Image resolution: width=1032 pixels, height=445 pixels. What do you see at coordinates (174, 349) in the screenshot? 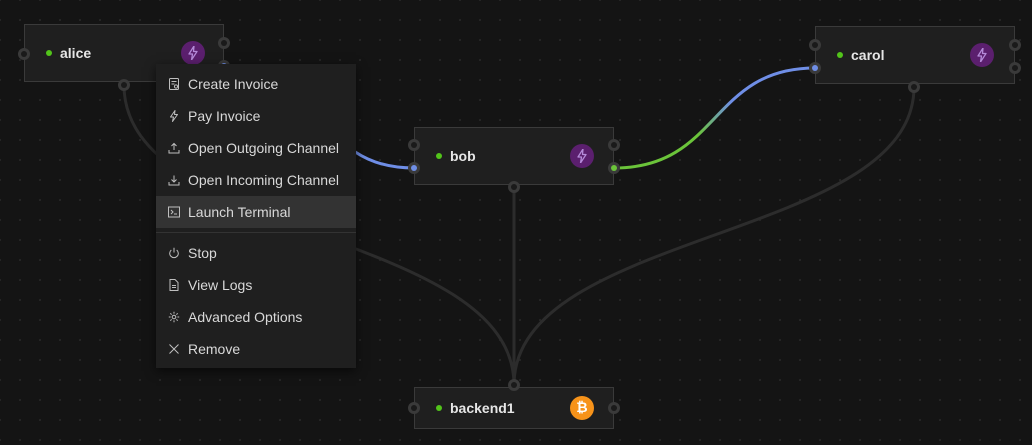
I see `close-icon` at bounding box center [174, 349].